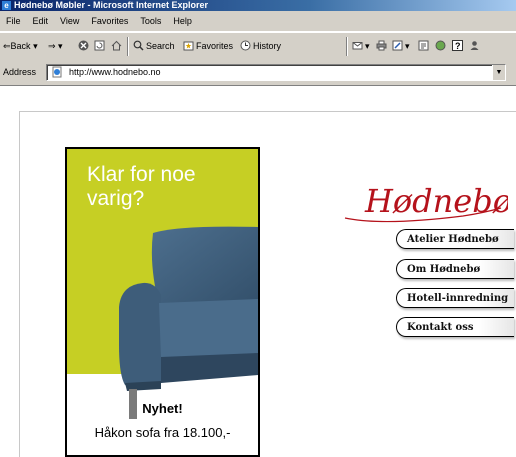  I want to click on back-label: Back, so click(20, 46).